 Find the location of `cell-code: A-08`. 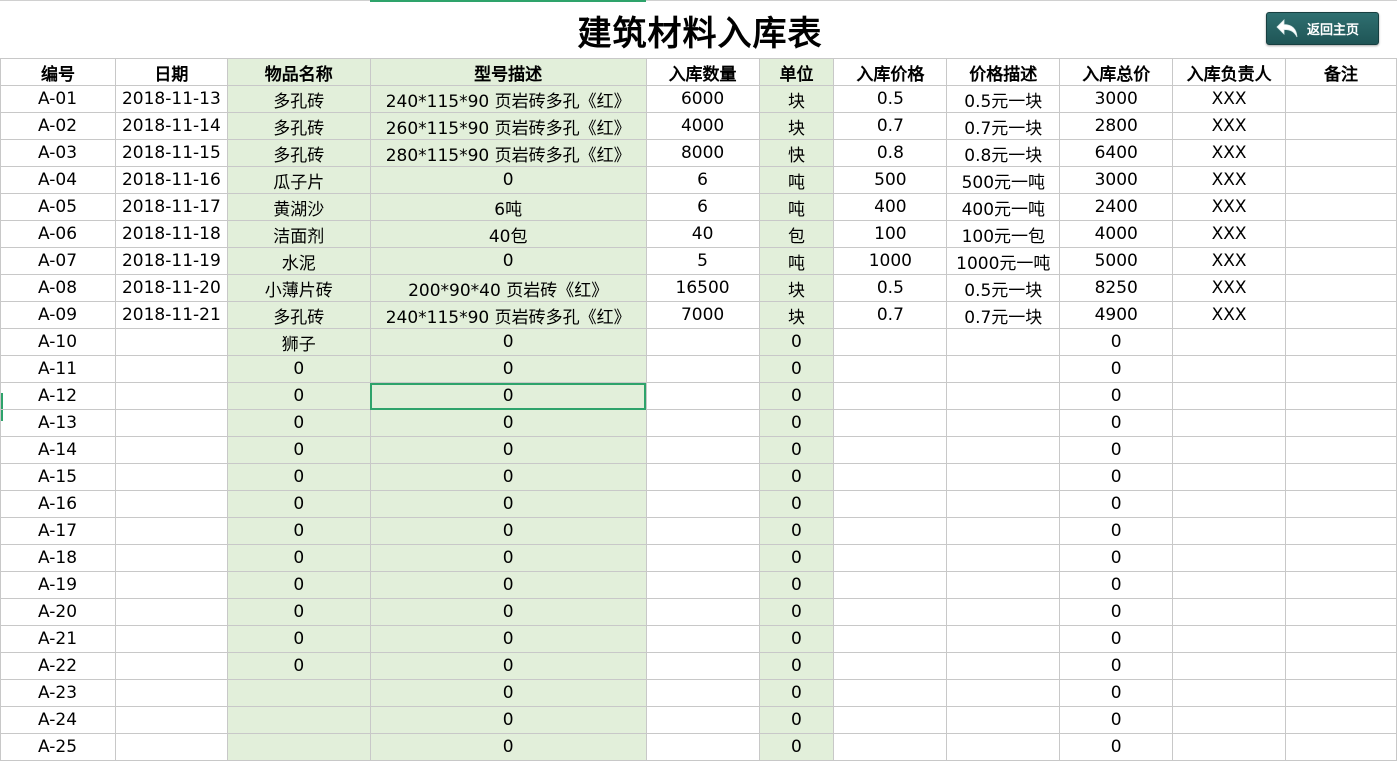

cell-code: A-08 is located at coordinates (58, 288).